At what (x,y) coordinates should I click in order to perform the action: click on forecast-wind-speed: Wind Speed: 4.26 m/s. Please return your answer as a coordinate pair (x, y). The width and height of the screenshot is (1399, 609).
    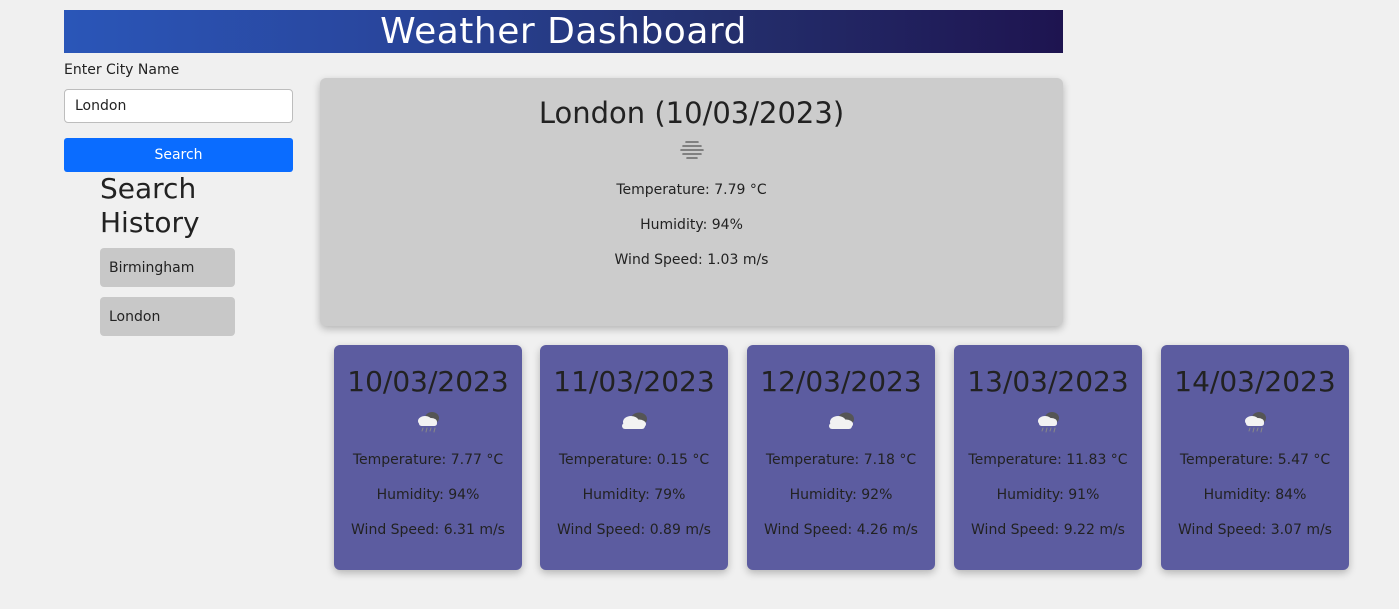
    Looking at the image, I should click on (841, 530).